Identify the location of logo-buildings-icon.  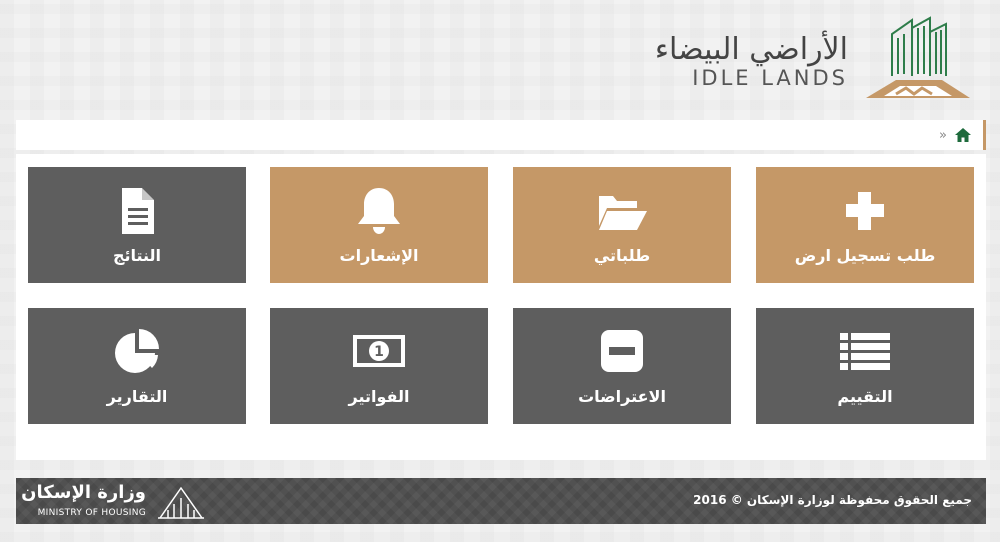
(918, 57).